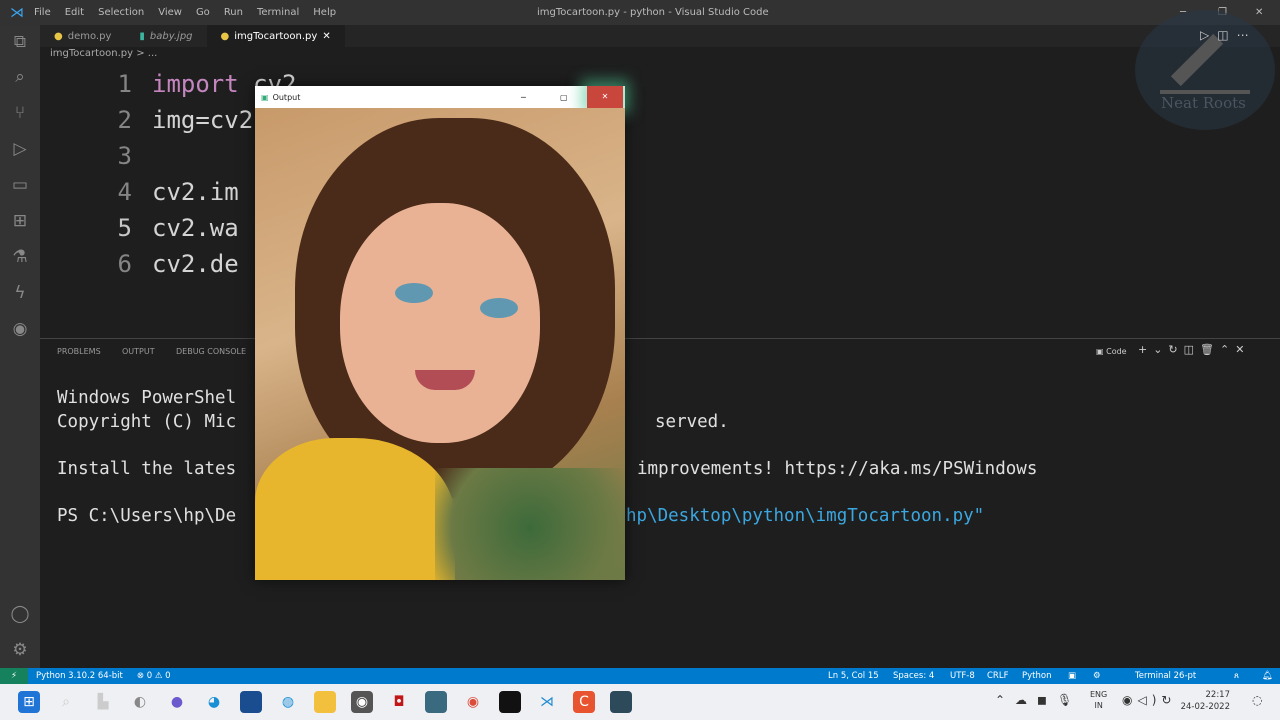  What do you see at coordinates (288, 702) in the screenshot?
I see `app-icon: ◍` at bounding box center [288, 702].